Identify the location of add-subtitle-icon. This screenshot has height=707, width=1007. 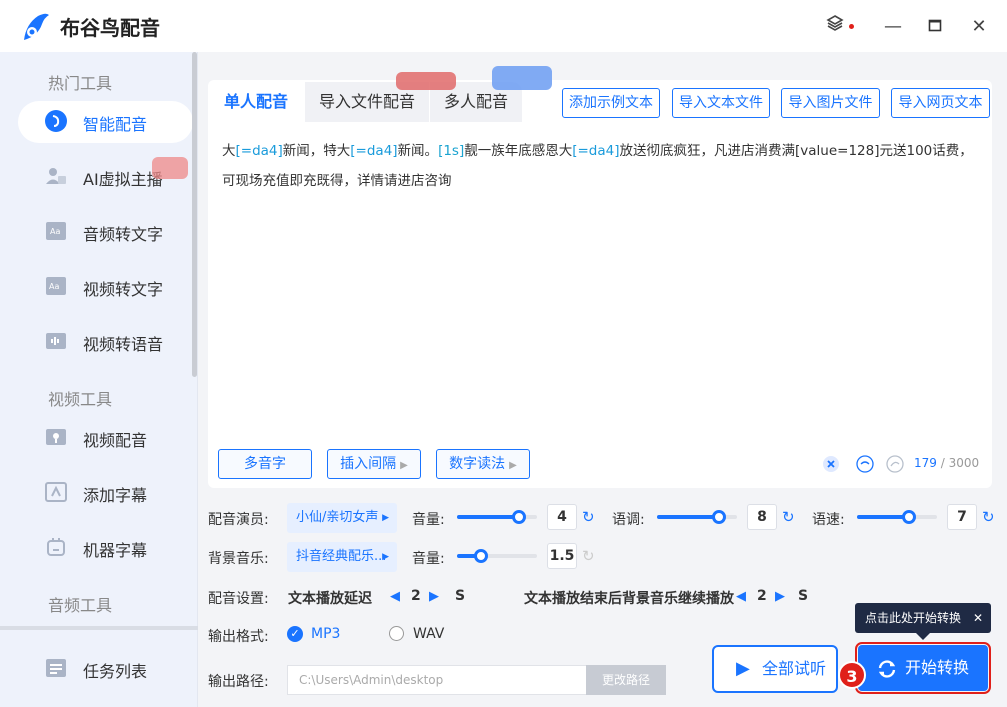
(56, 492).